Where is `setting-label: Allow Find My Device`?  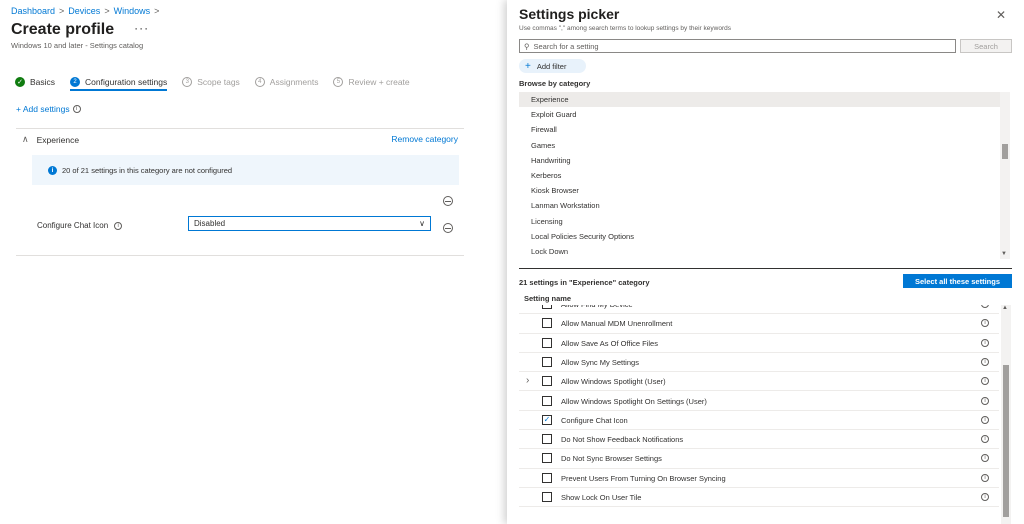 setting-label: Allow Find My Device is located at coordinates (597, 307).